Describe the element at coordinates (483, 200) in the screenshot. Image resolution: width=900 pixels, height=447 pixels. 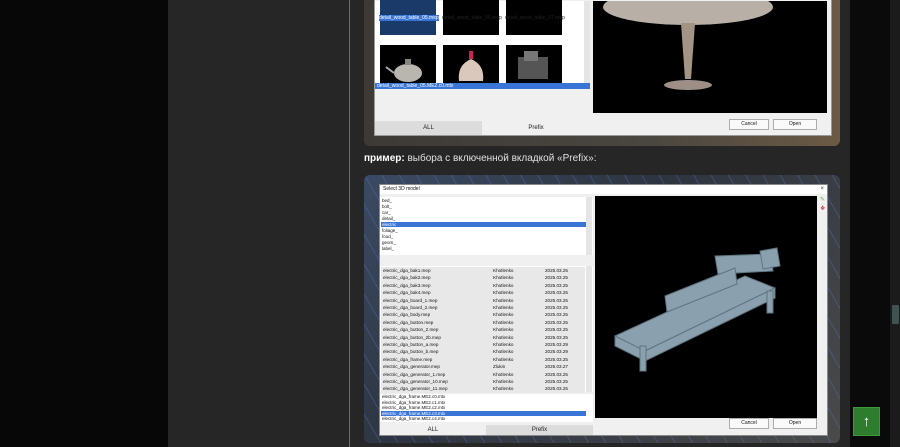
I see `prefix-item: bed_` at that location.